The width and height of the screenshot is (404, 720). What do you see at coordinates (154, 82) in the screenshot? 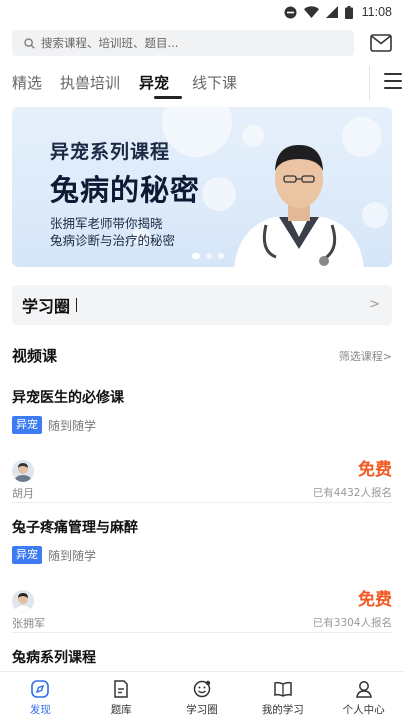
I see `tab-exotic-pets: 异宠` at bounding box center [154, 82].